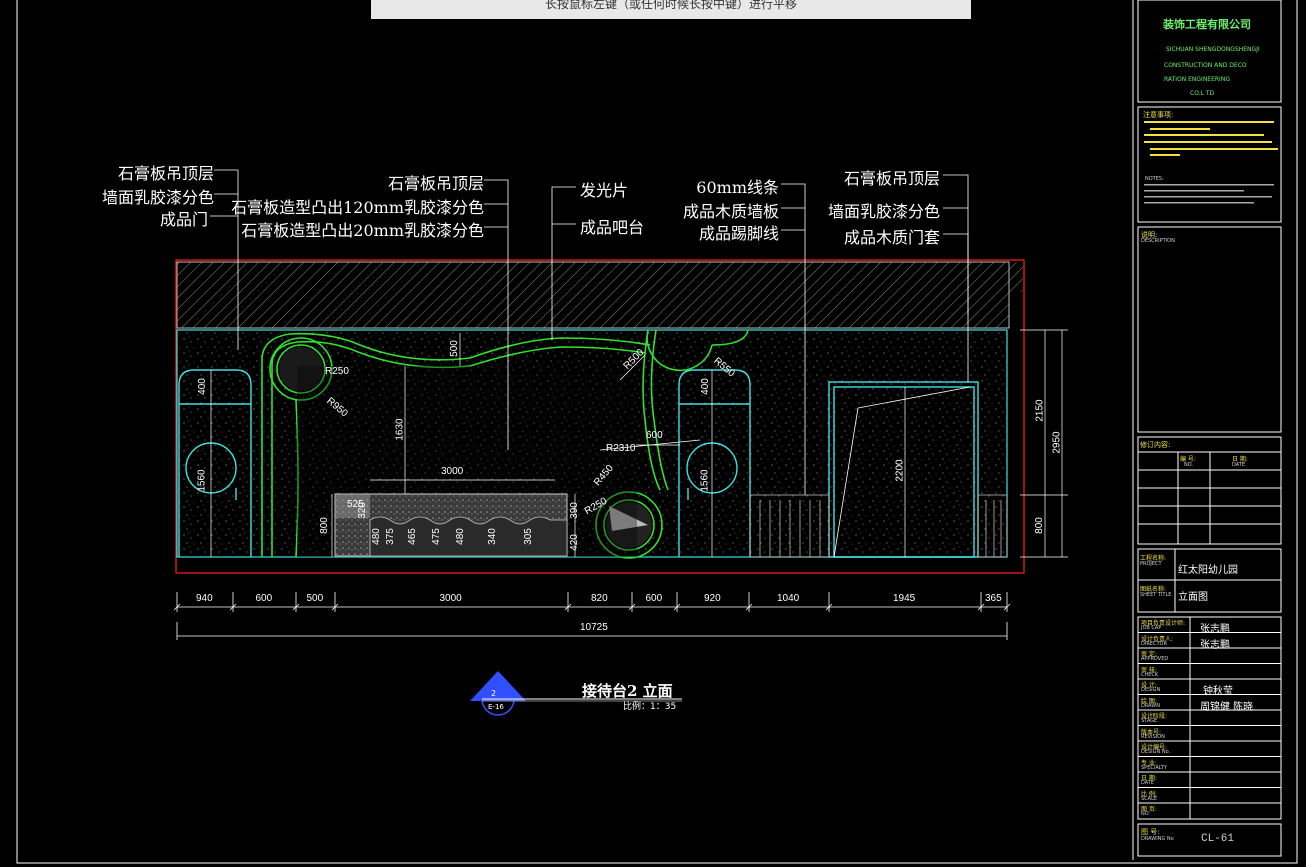  I want to click on dim-1560a: 1560, so click(202, 480).